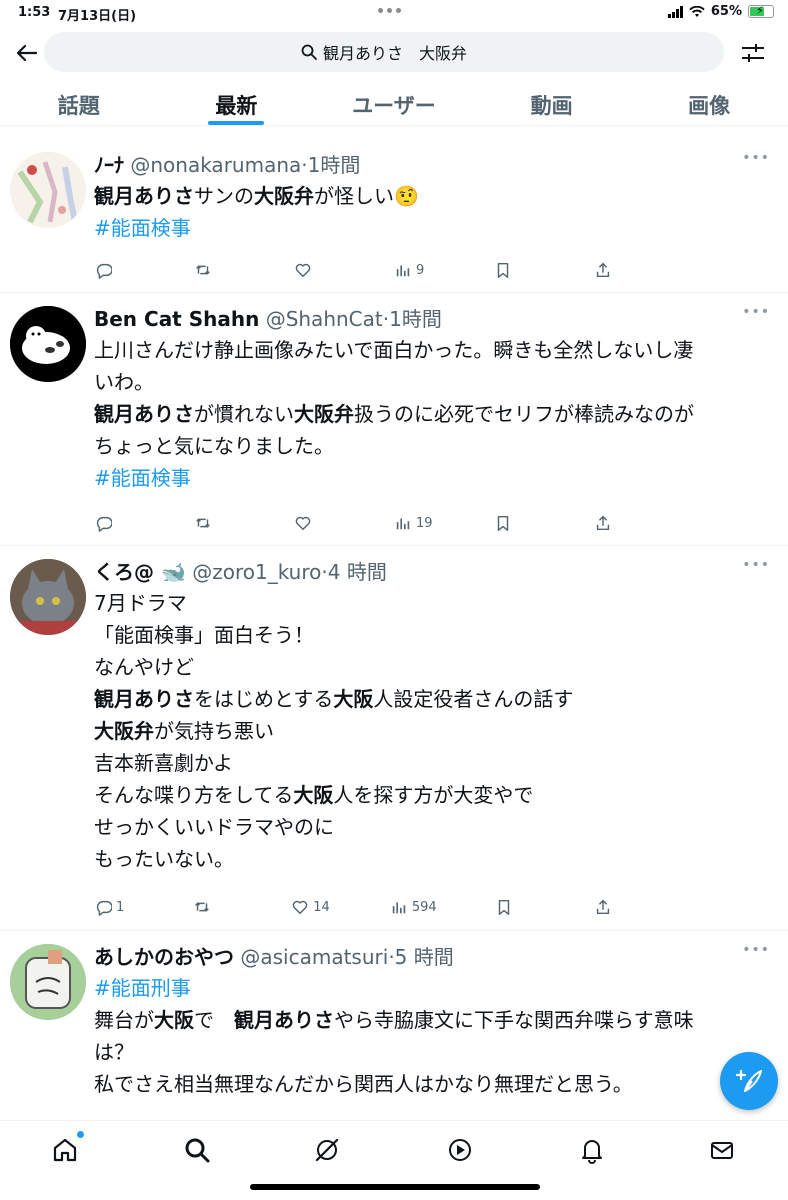  I want to click on tweet-line: #能面刑事, so click(432, 988).